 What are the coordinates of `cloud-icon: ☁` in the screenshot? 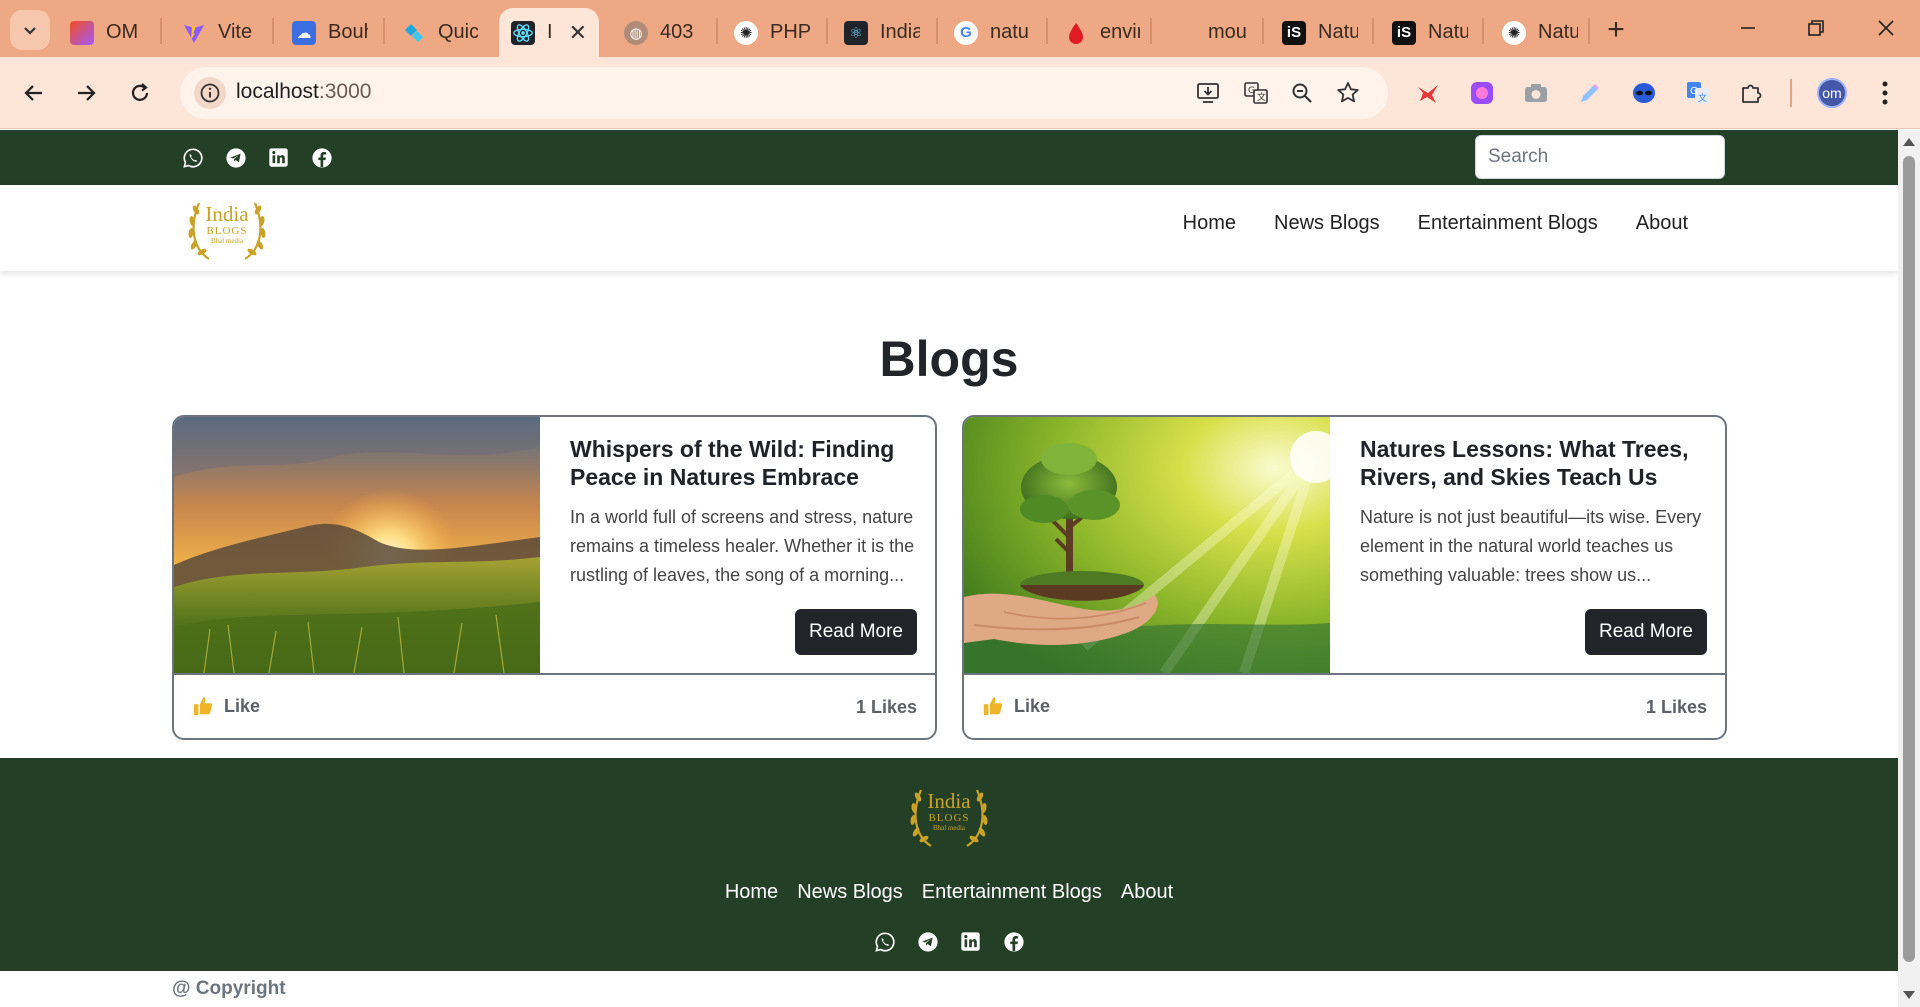 It's located at (304, 32).